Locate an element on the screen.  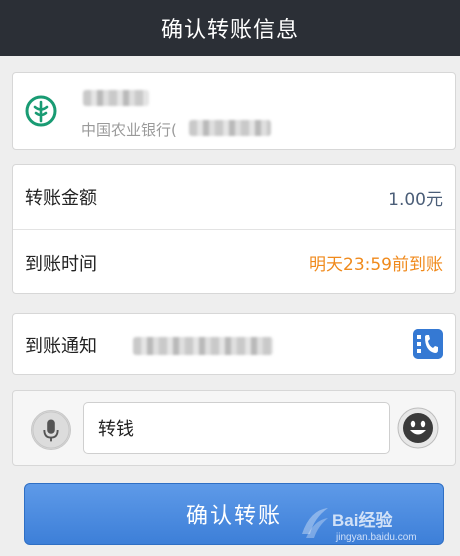
confirm-transfer-label: 确认转账 is located at coordinates (233, 516).